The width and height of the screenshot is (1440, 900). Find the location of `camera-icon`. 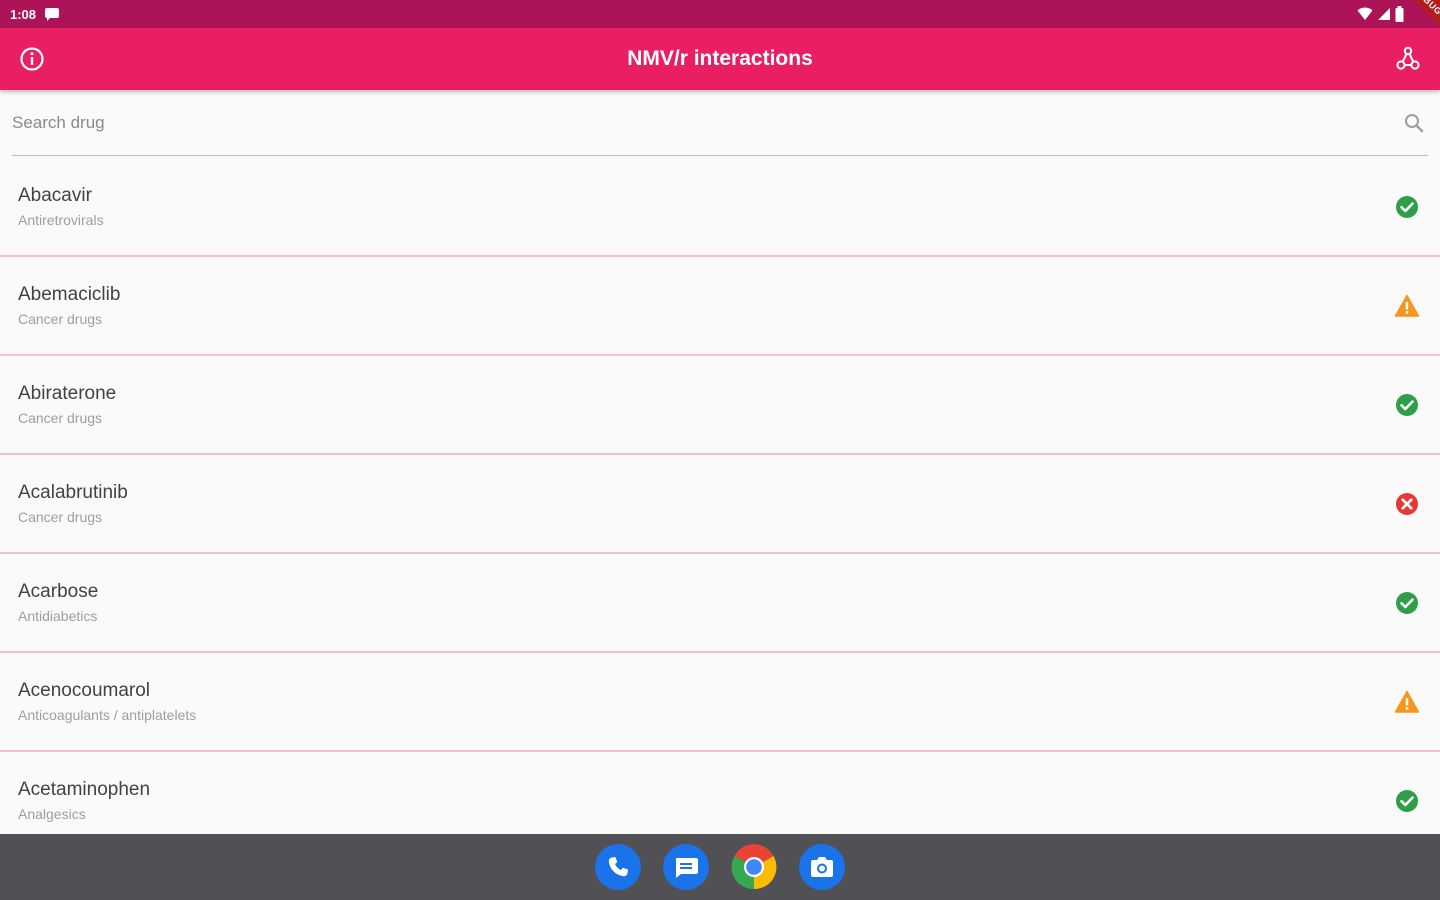

camera-icon is located at coordinates (822, 867).